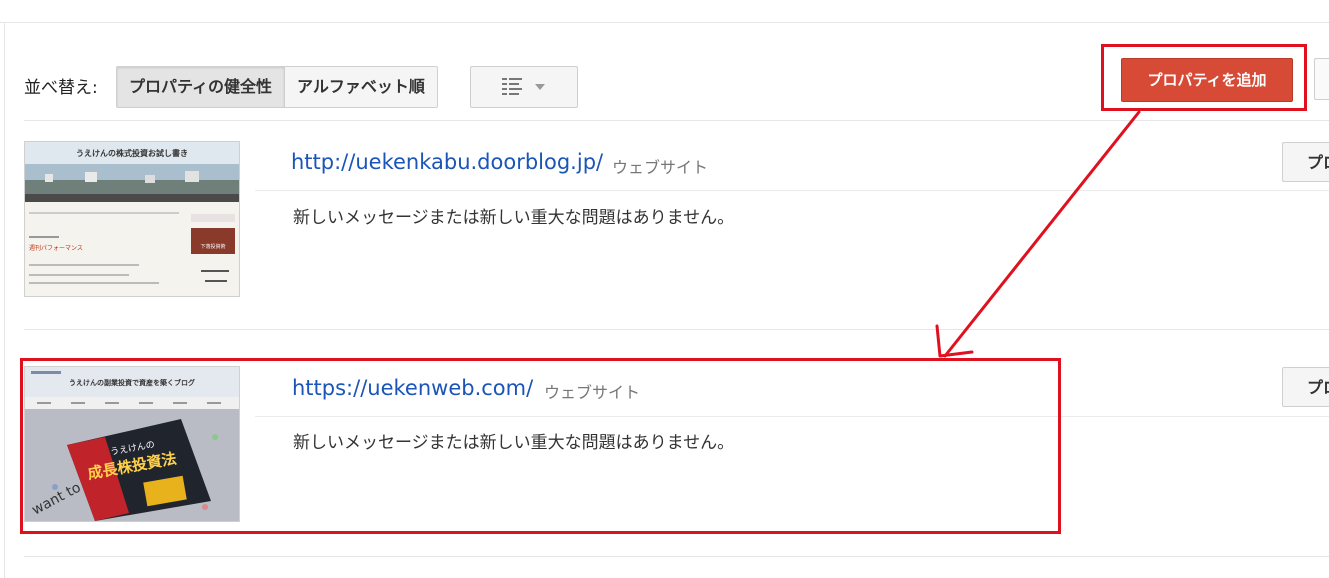 The height and width of the screenshot is (578, 1329). What do you see at coordinates (524, 87) in the screenshot?
I see `view-mode-dropdown` at bounding box center [524, 87].